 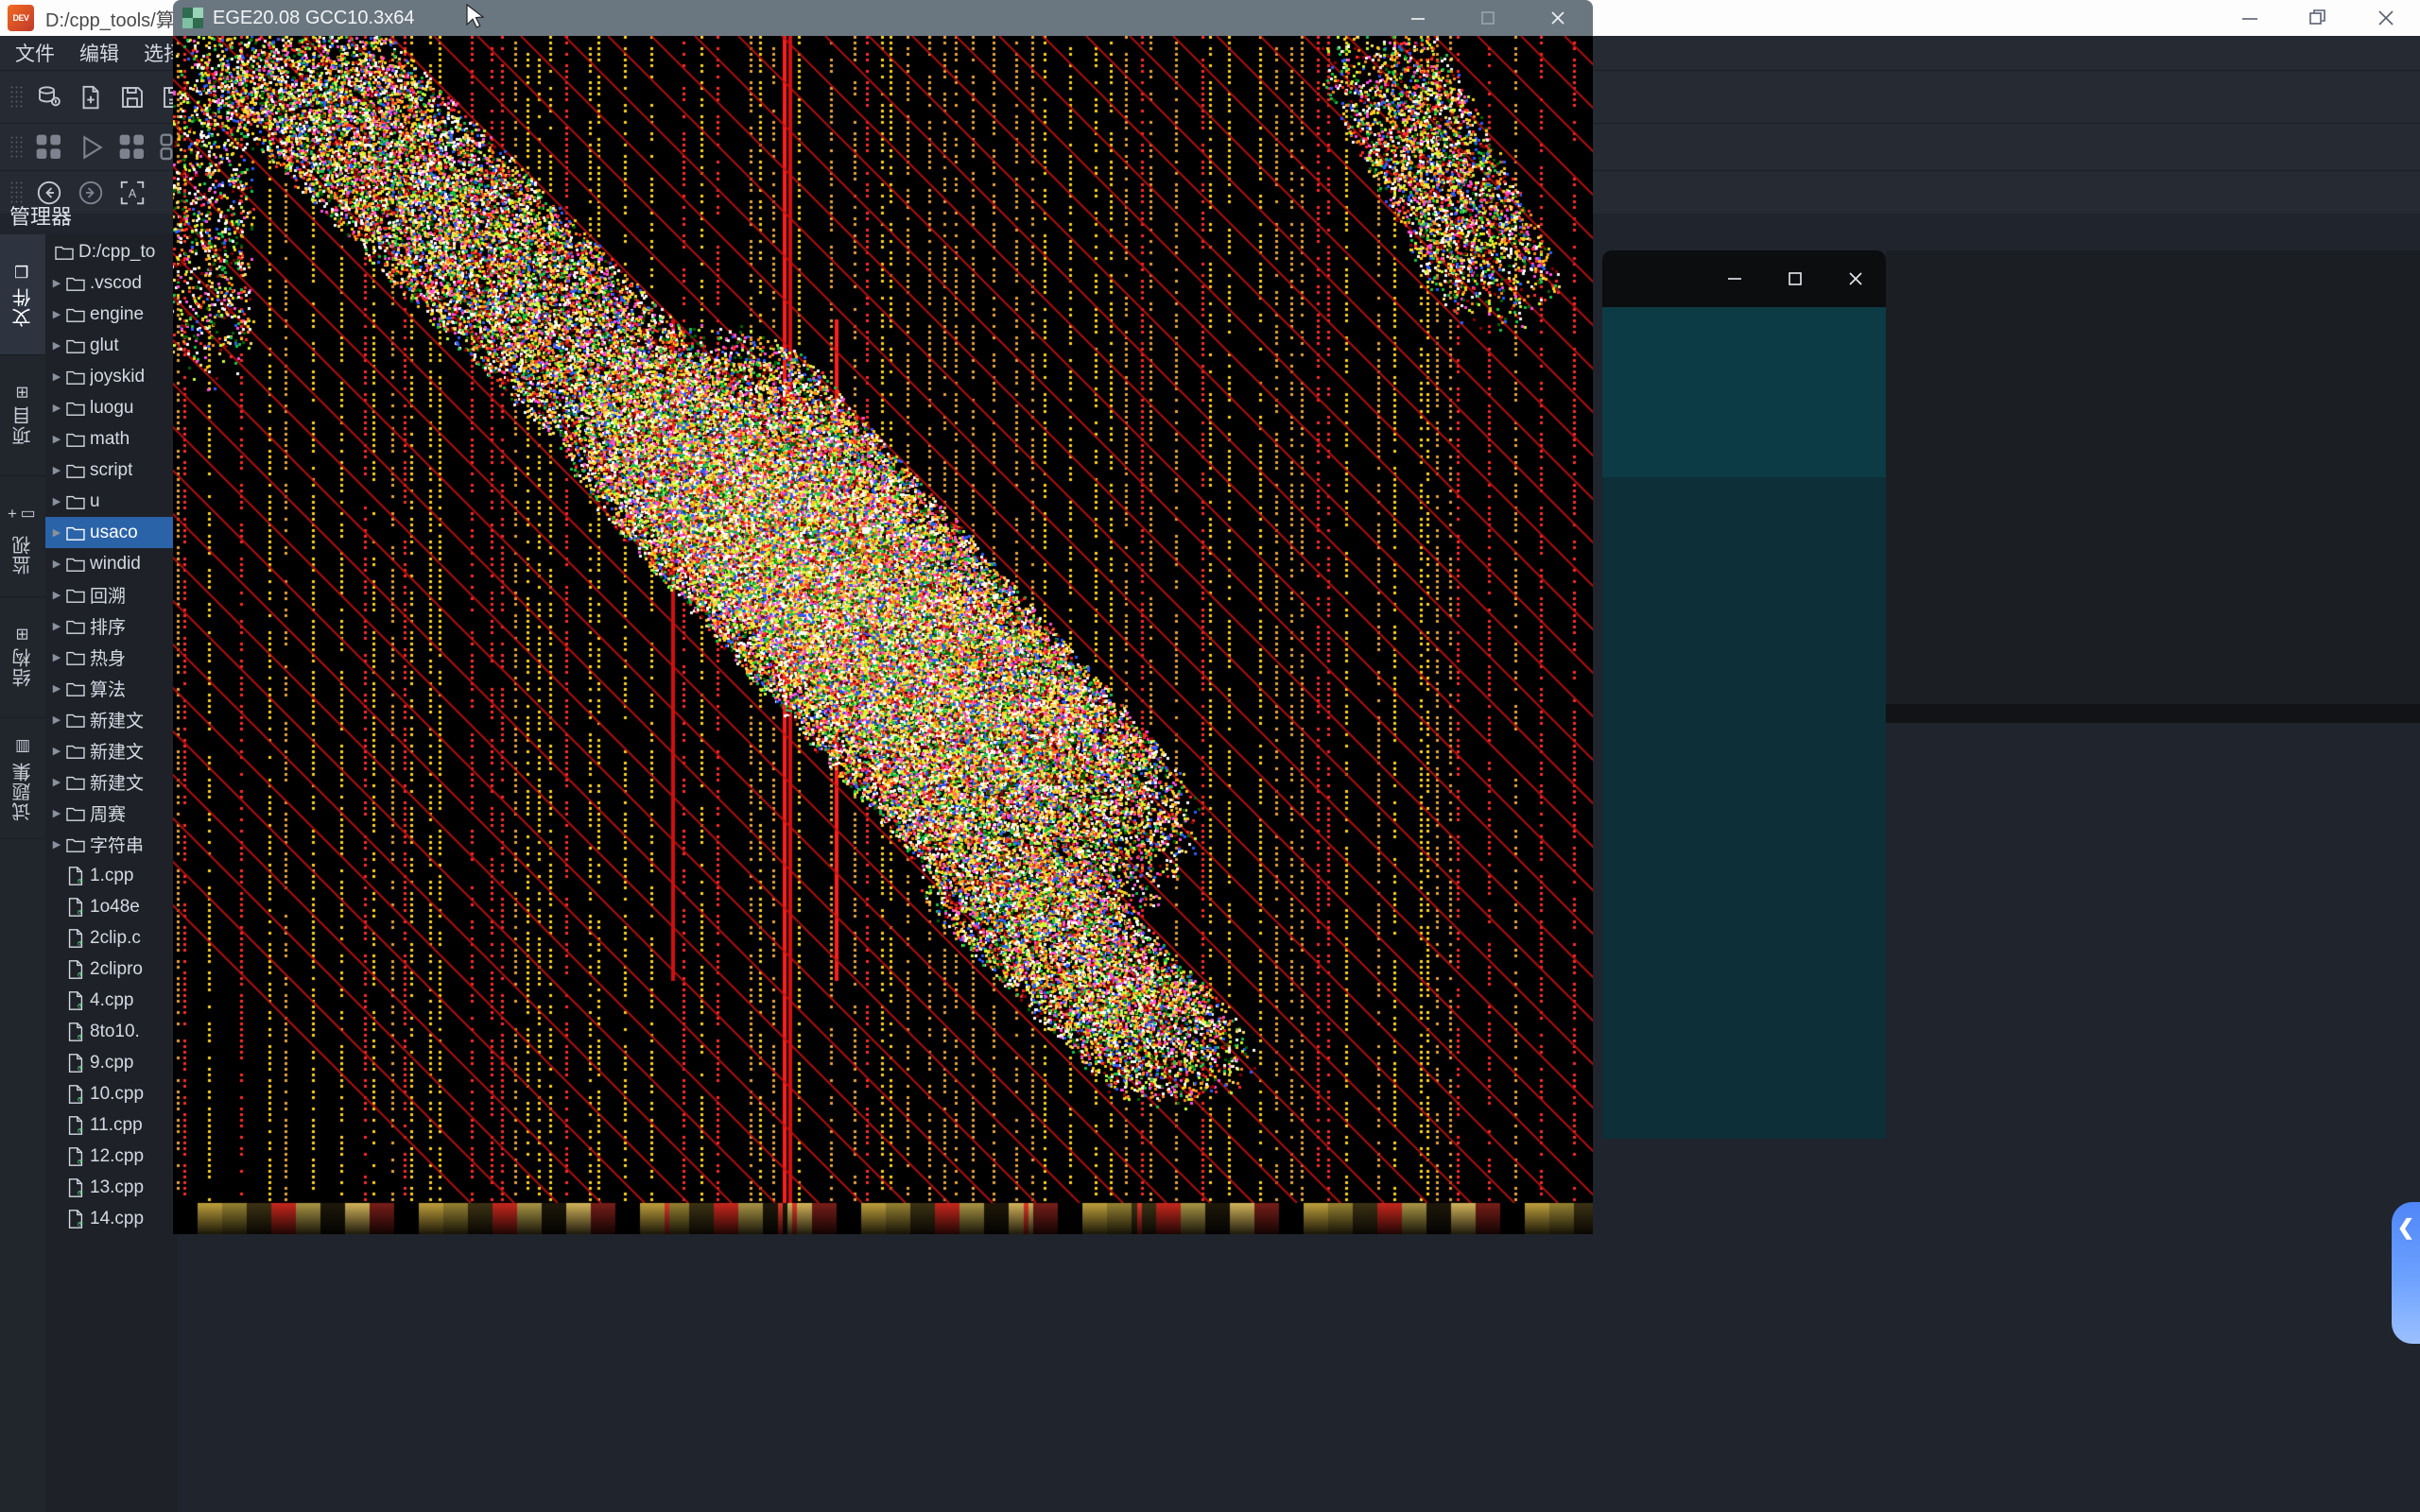 I want to click on tree-item-6: ▶ script, so click(x=111, y=470).